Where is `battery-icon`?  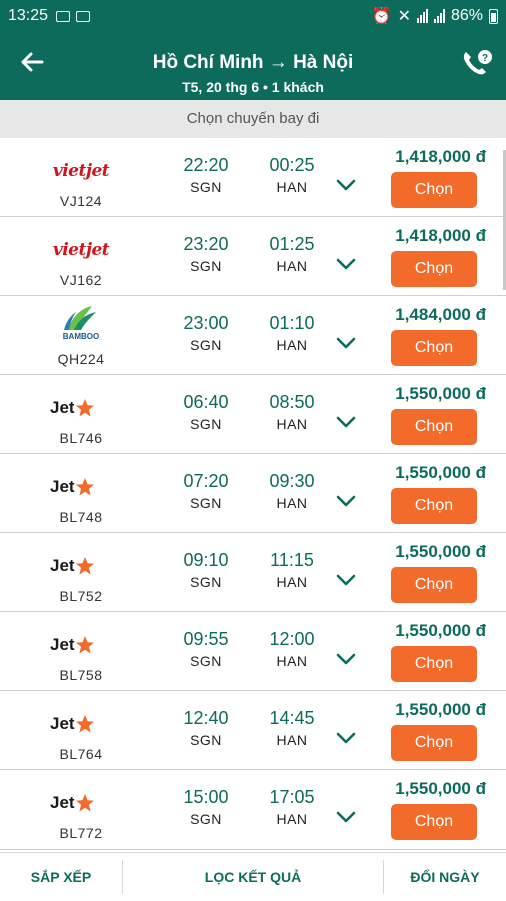
battery-icon is located at coordinates (493, 16).